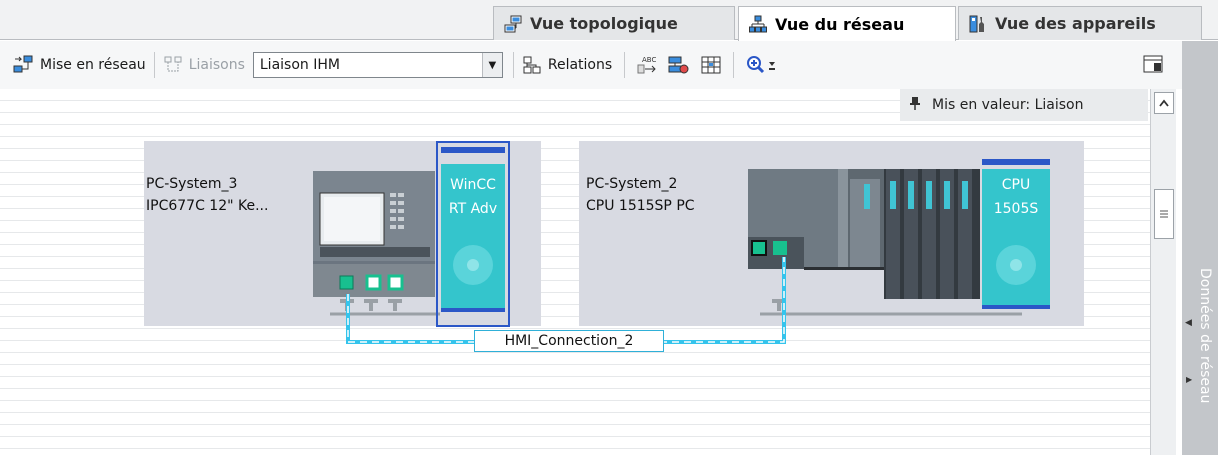  Describe the element at coordinates (711, 65) in the screenshot. I see `table-view-icon` at that location.